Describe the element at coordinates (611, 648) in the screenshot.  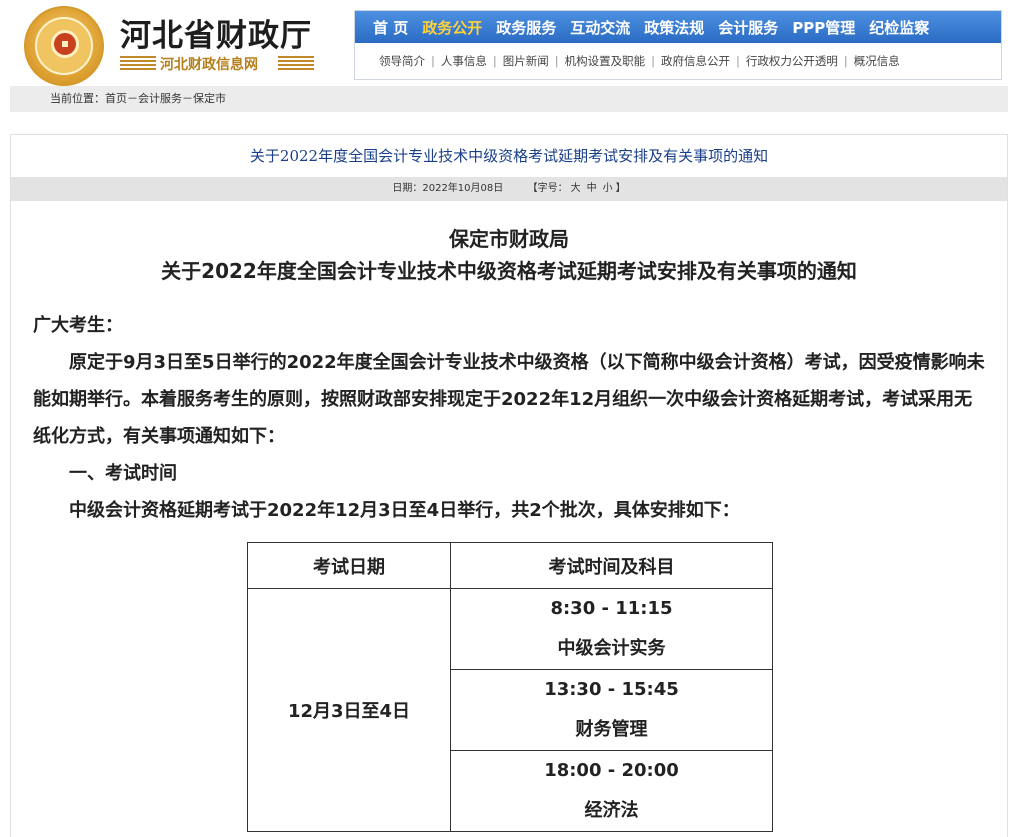
I see `slot-subject: 中级会计实务` at that location.